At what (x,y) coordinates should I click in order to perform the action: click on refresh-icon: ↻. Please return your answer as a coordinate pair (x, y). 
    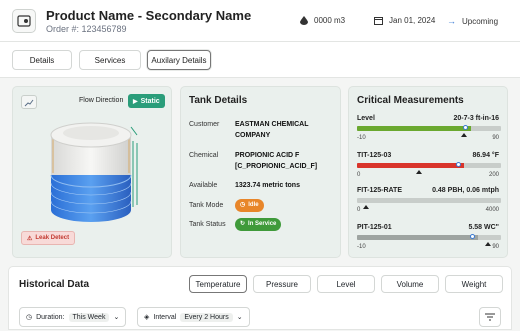
    Looking at the image, I should click on (243, 224).